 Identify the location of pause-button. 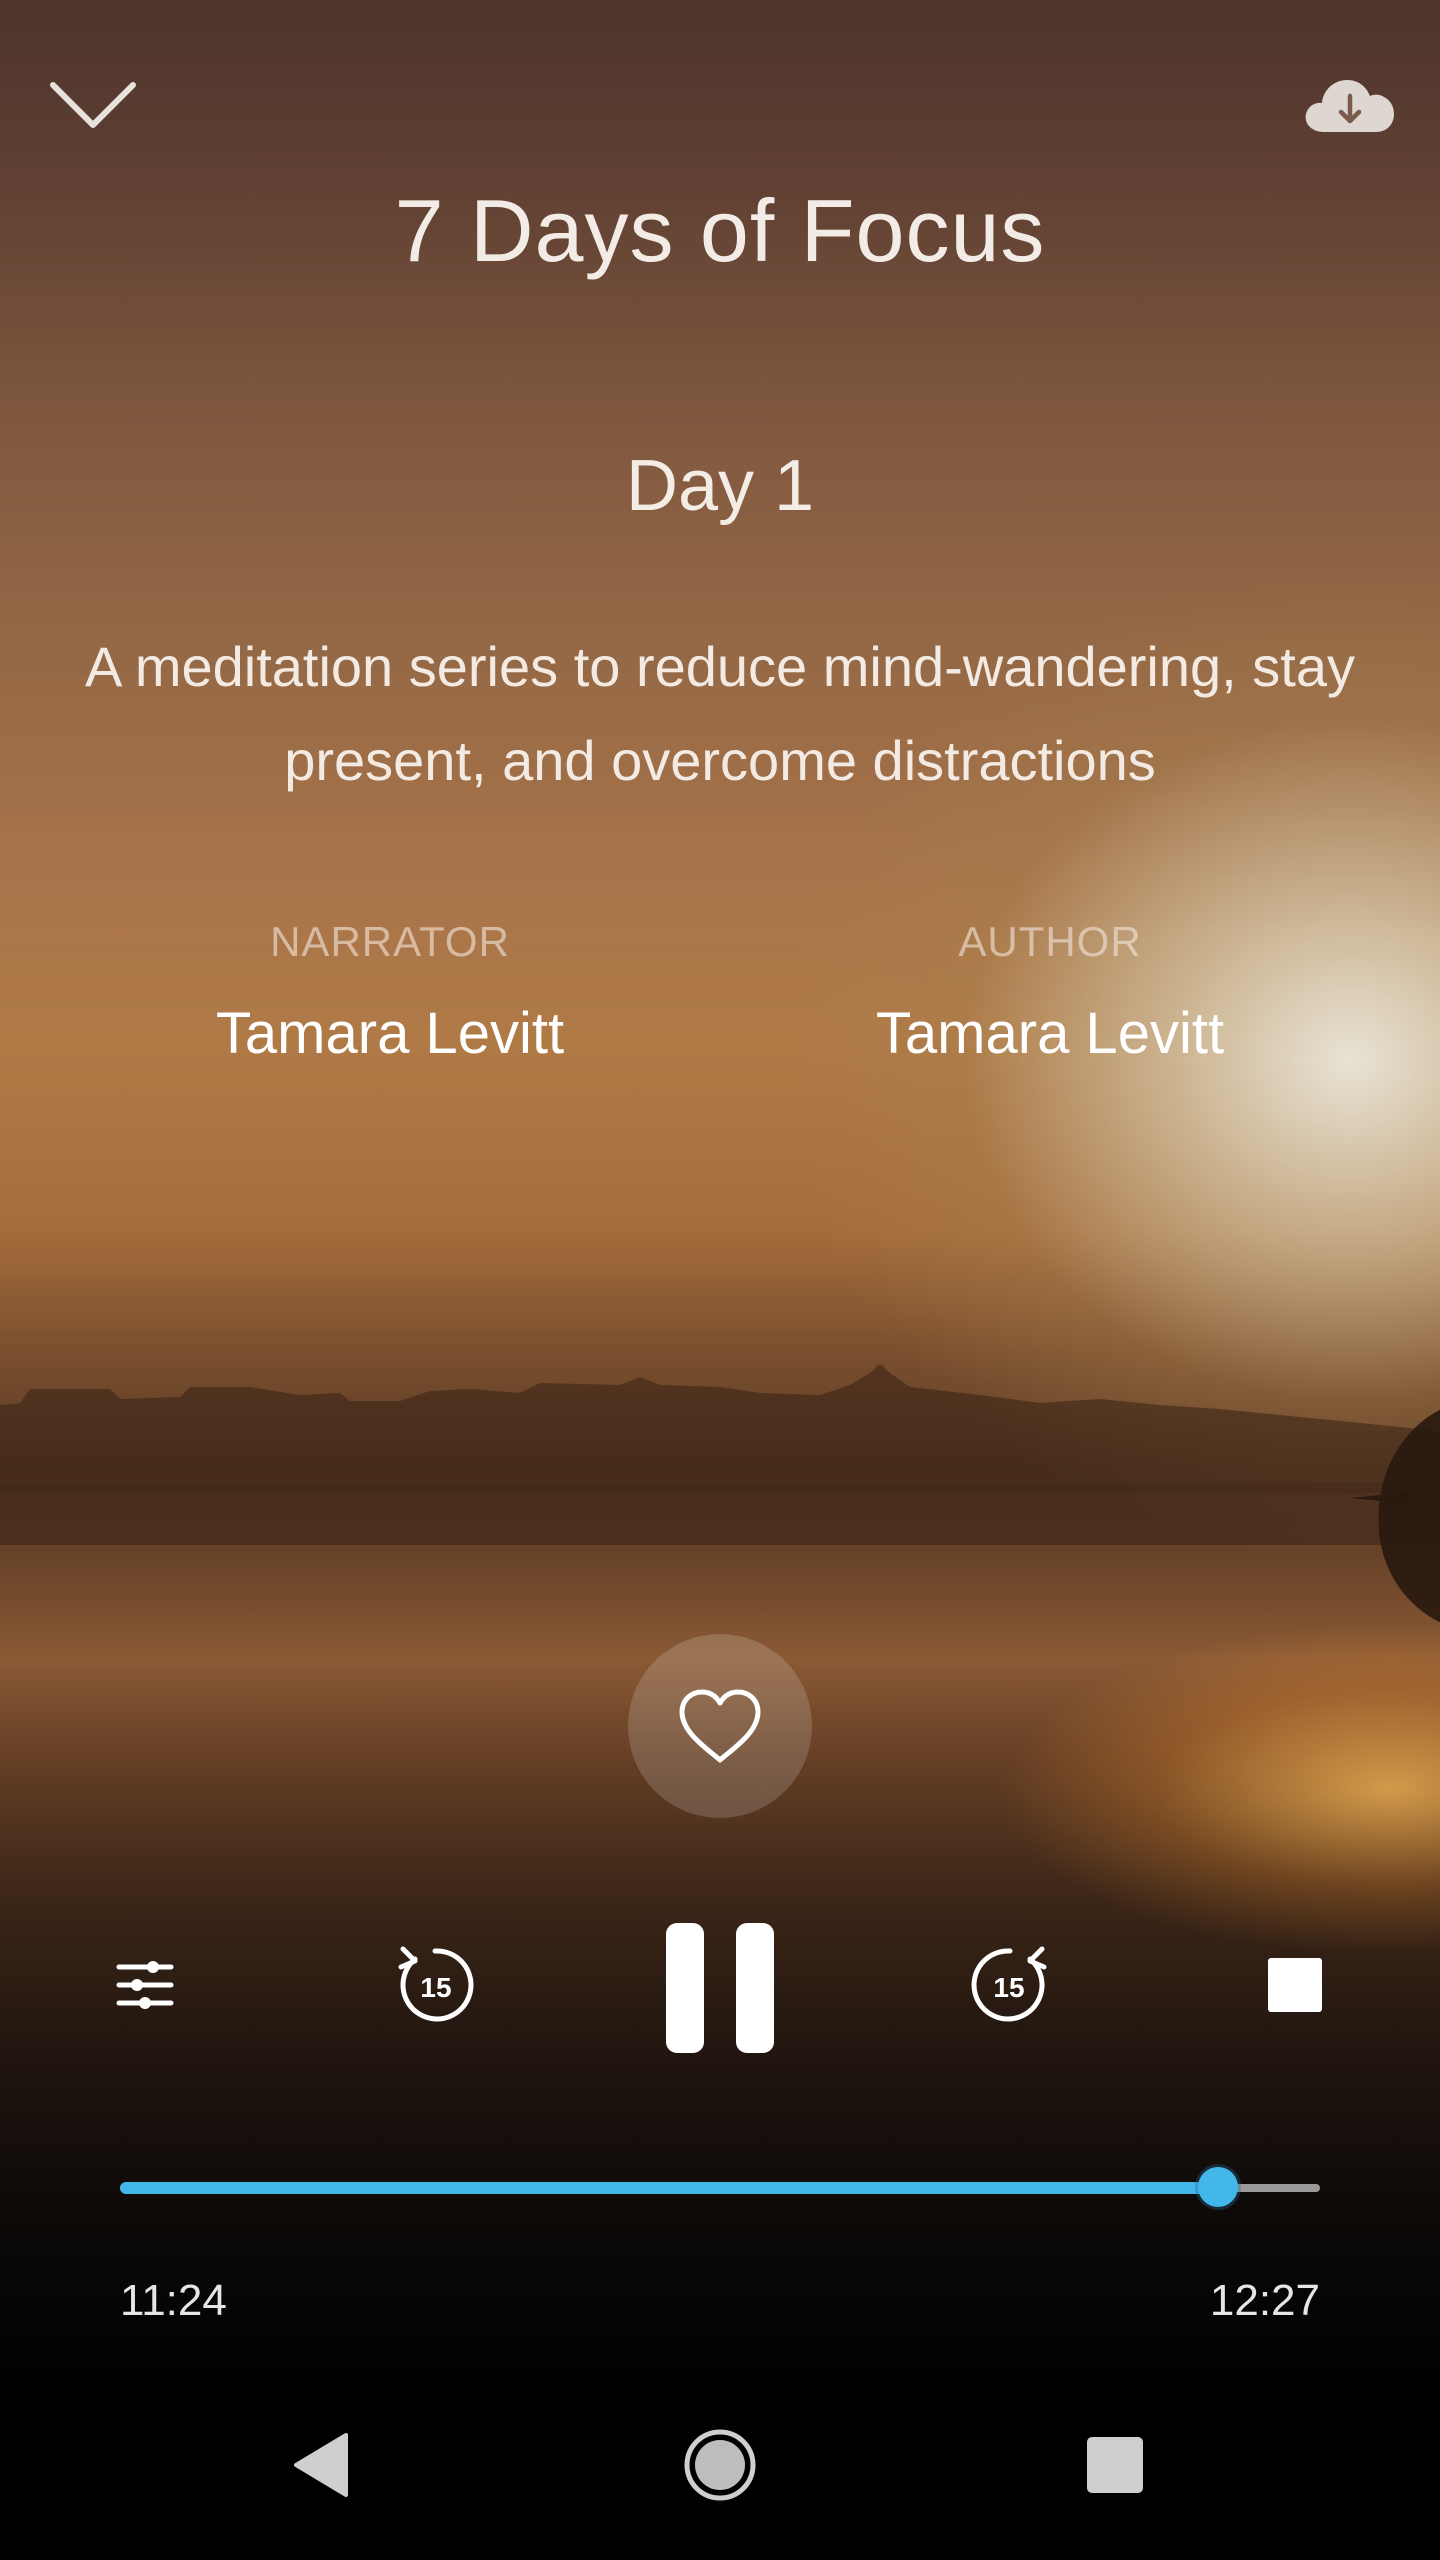
(720, 1987).